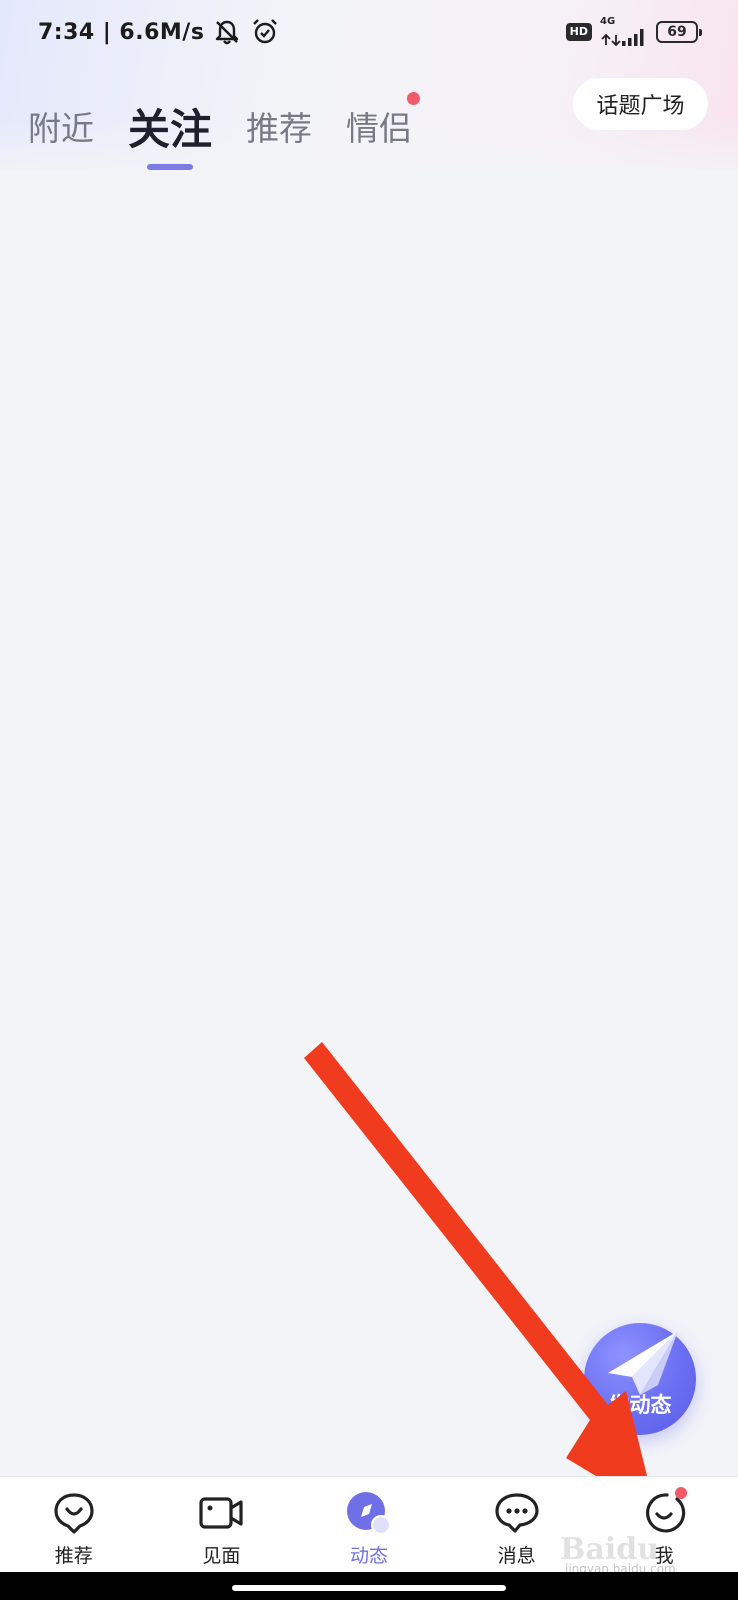 The image size is (738, 1600). I want to click on heart-bubble-icon, so click(74, 1513).